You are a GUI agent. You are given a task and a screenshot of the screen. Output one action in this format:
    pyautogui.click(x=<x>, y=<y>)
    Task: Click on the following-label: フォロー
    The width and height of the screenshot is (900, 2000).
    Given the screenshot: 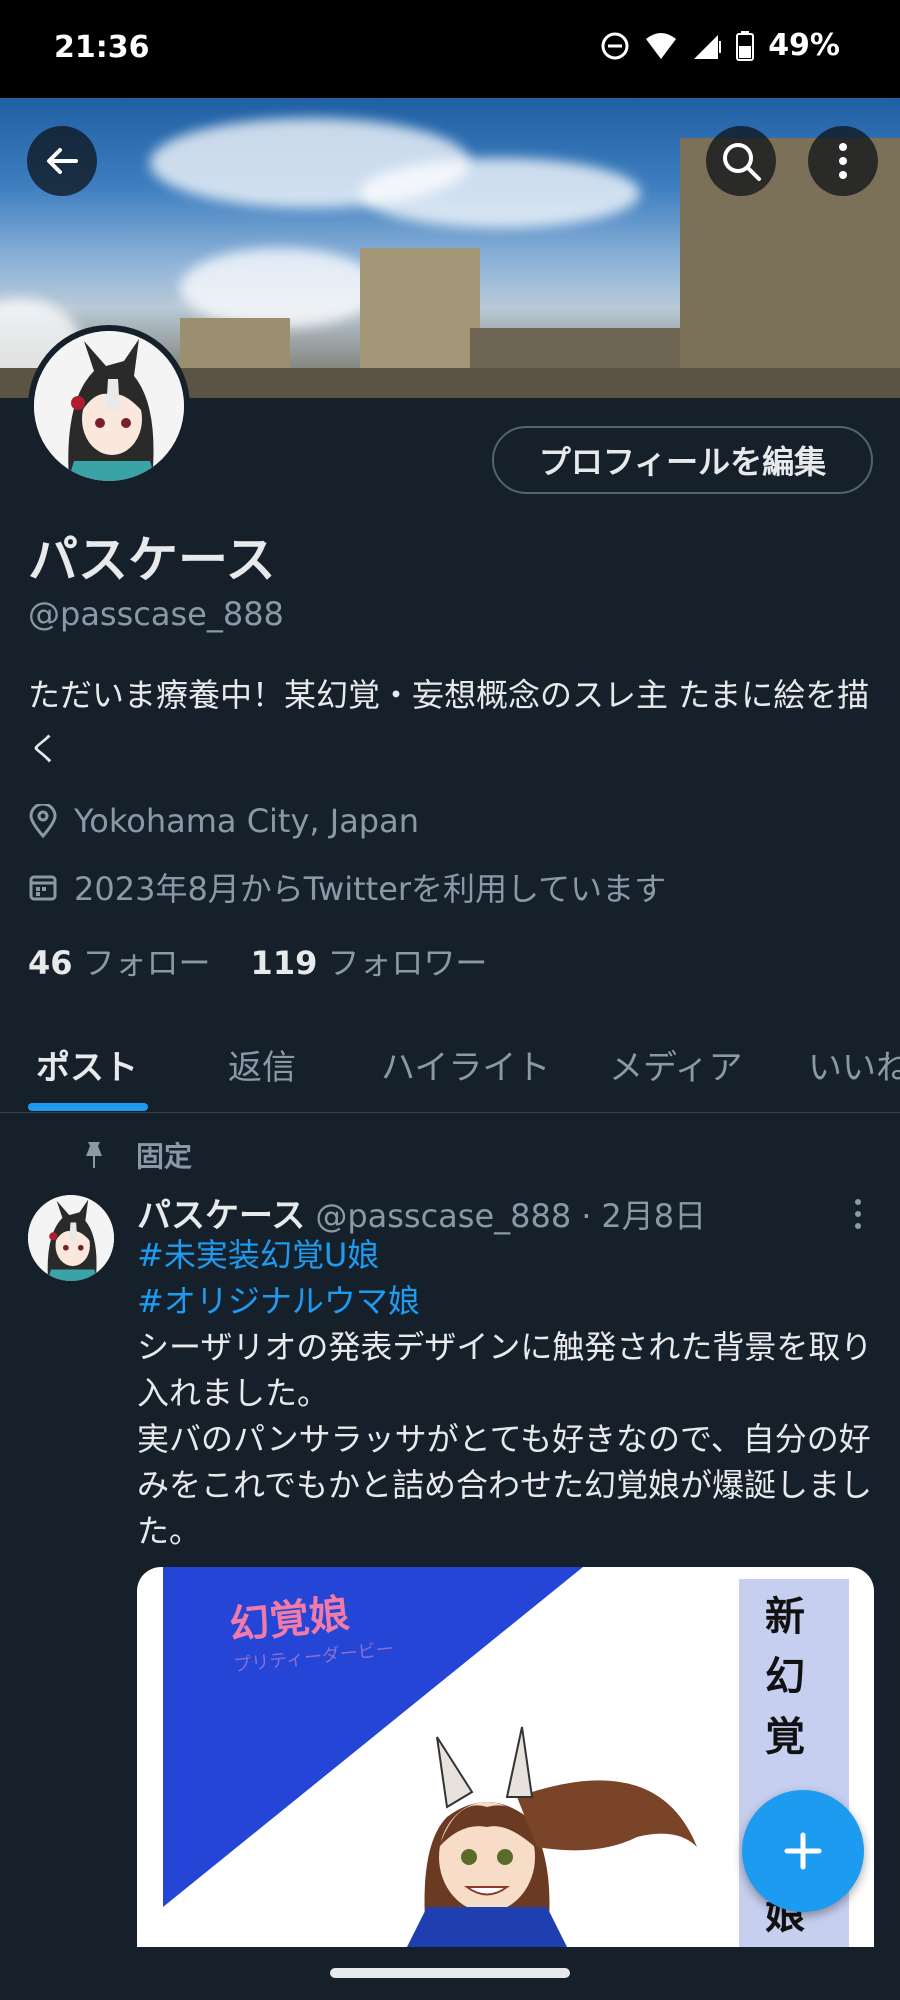 What is the action you would take?
    pyautogui.click(x=146, y=963)
    